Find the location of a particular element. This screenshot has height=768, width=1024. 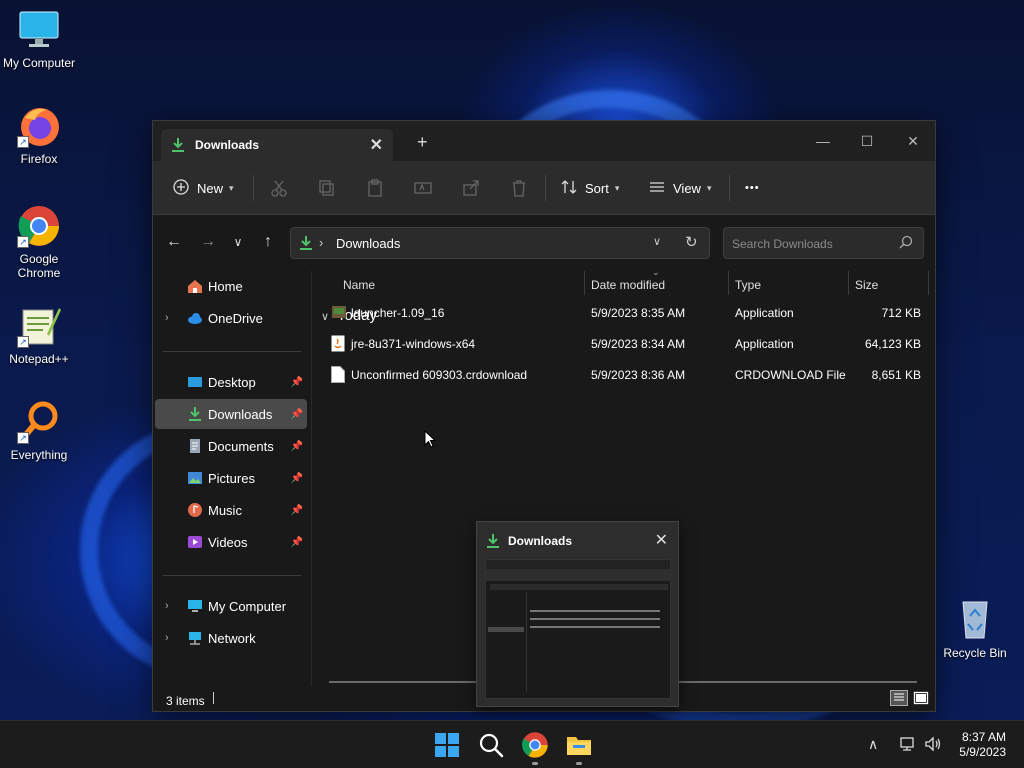

search-icon is located at coordinates (491, 745).